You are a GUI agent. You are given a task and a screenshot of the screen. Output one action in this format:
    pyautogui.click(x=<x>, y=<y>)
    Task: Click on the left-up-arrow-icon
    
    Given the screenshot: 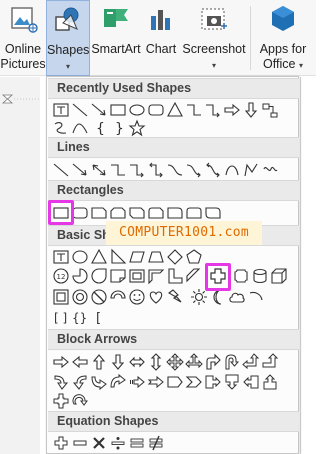 What is the action you would take?
    pyautogui.click(x=251, y=362)
    